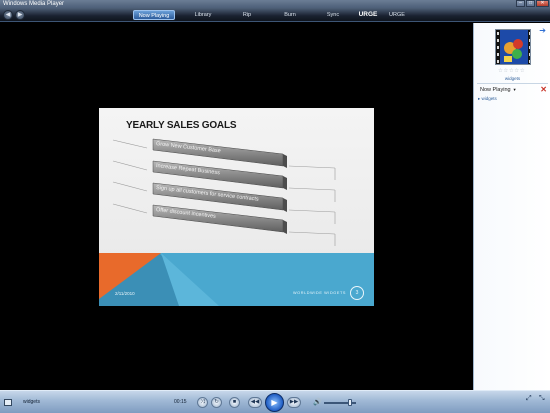 Image resolution: width=550 pixels, height=413 pixels. What do you see at coordinates (290, 15) in the screenshot?
I see `tab-burn: Burn` at bounding box center [290, 15].